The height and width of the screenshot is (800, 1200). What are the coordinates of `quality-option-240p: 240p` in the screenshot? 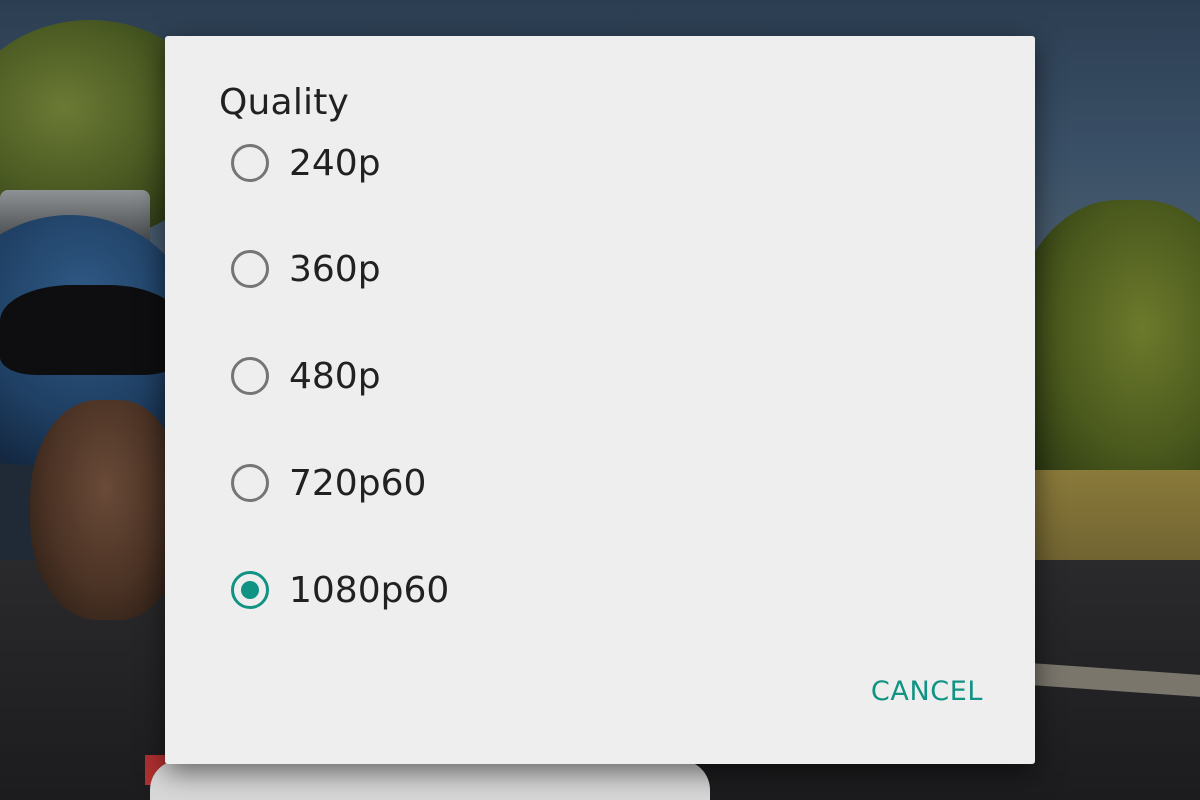 It's located at (605, 166).